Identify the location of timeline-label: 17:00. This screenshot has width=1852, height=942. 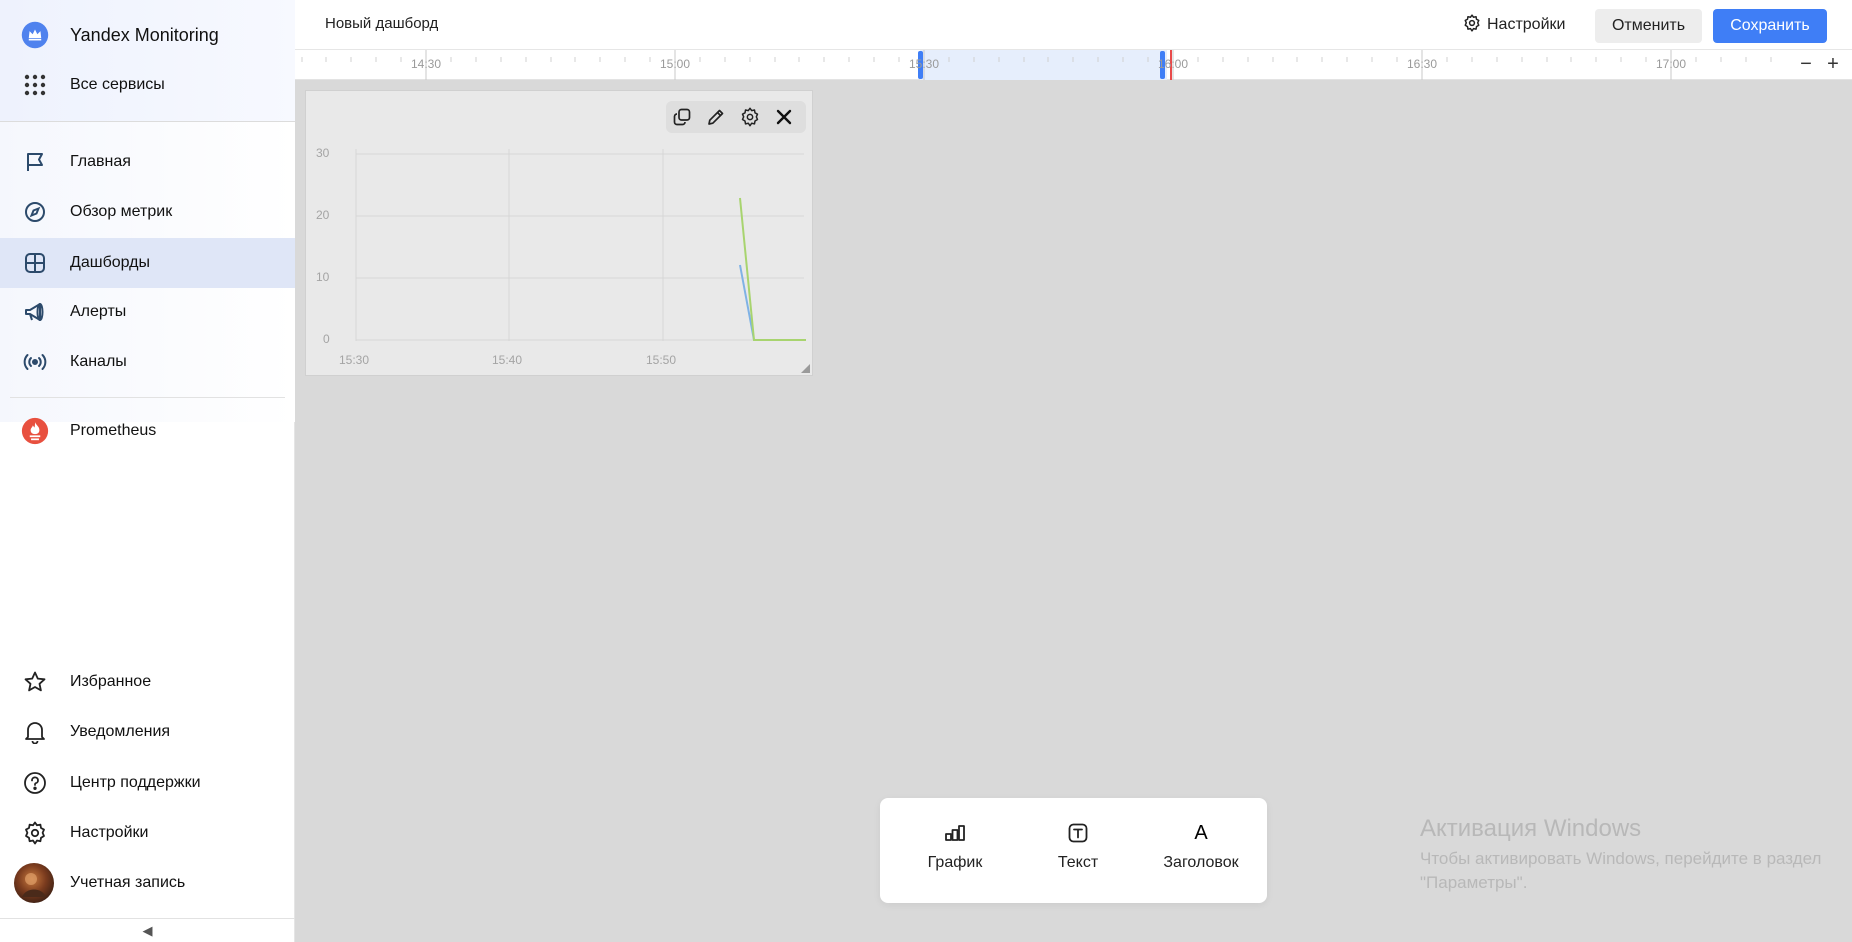
(1671, 64).